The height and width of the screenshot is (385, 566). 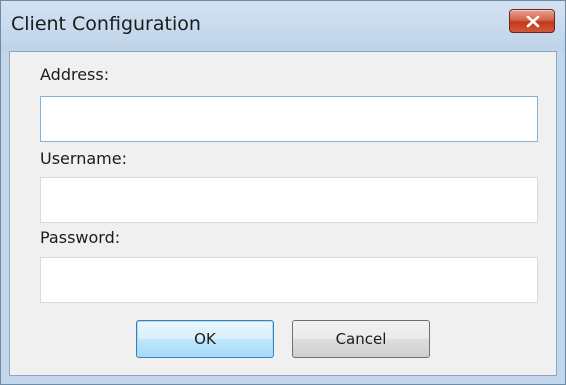 What do you see at coordinates (361, 339) in the screenshot?
I see `cancel-button: Cancel` at bounding box center [361, 339].